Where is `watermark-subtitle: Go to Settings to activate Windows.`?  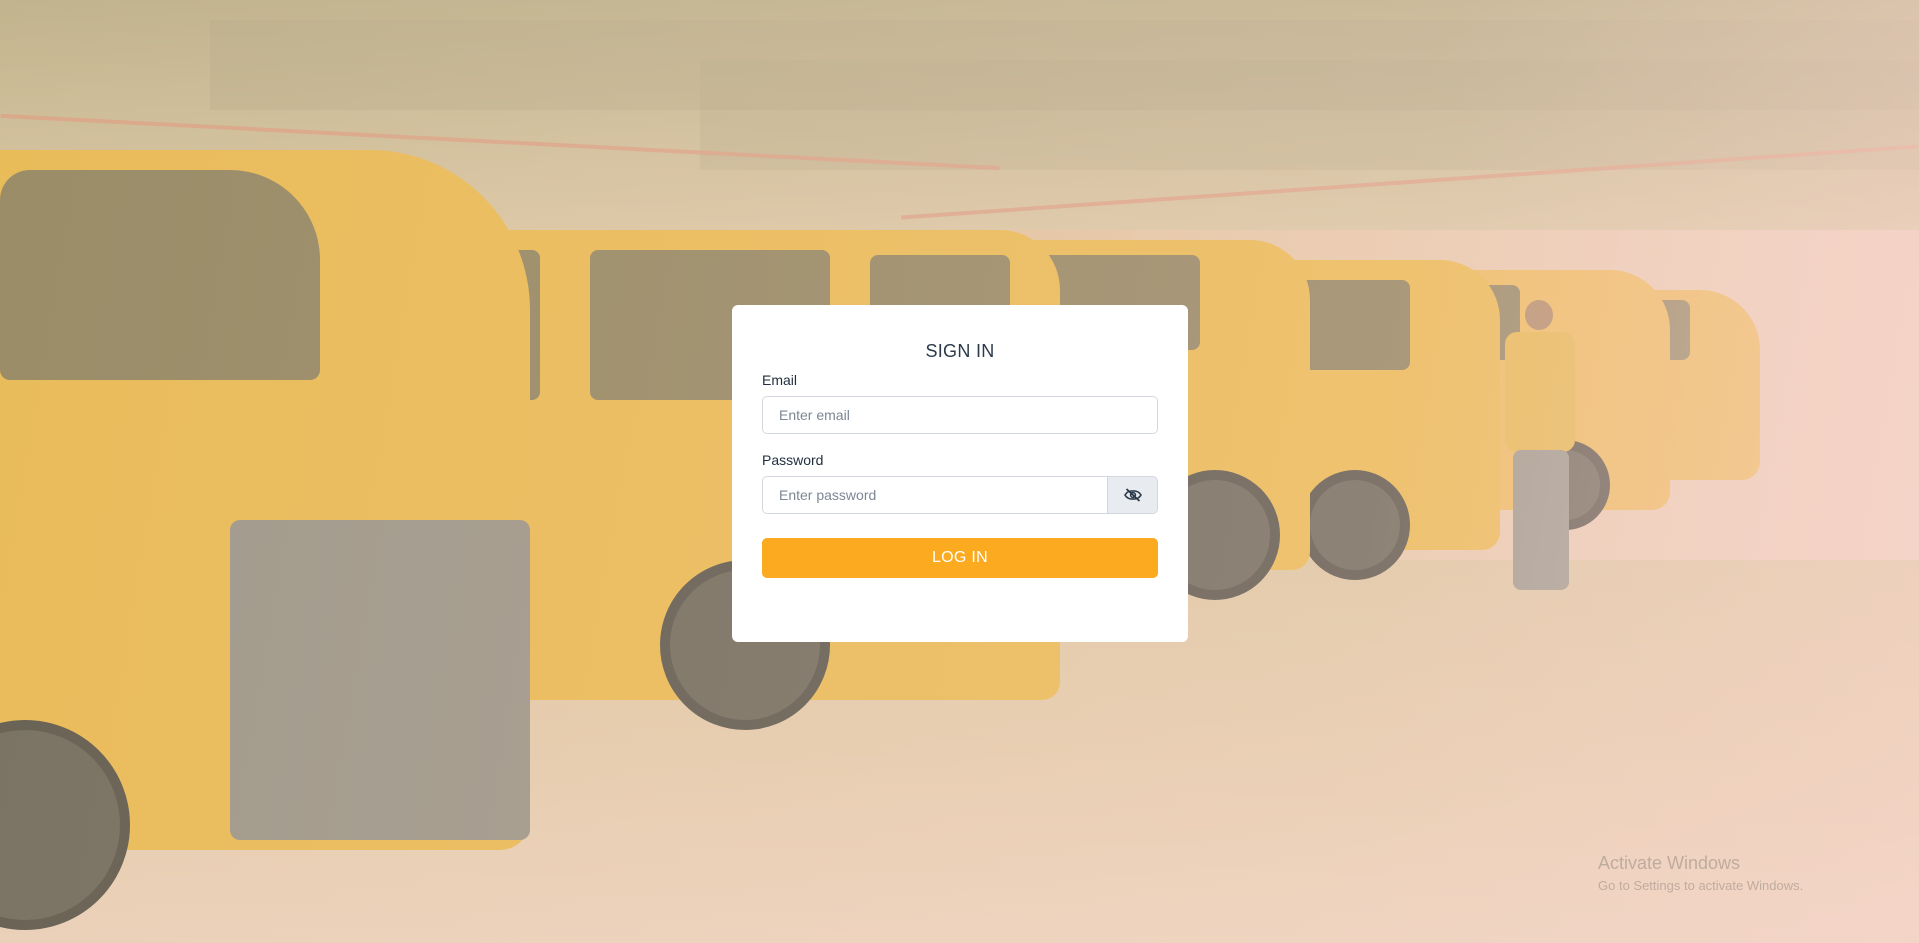
watermark-subtitle: Go to Settings to activate Windows. is located at coordinates (1701, 885).